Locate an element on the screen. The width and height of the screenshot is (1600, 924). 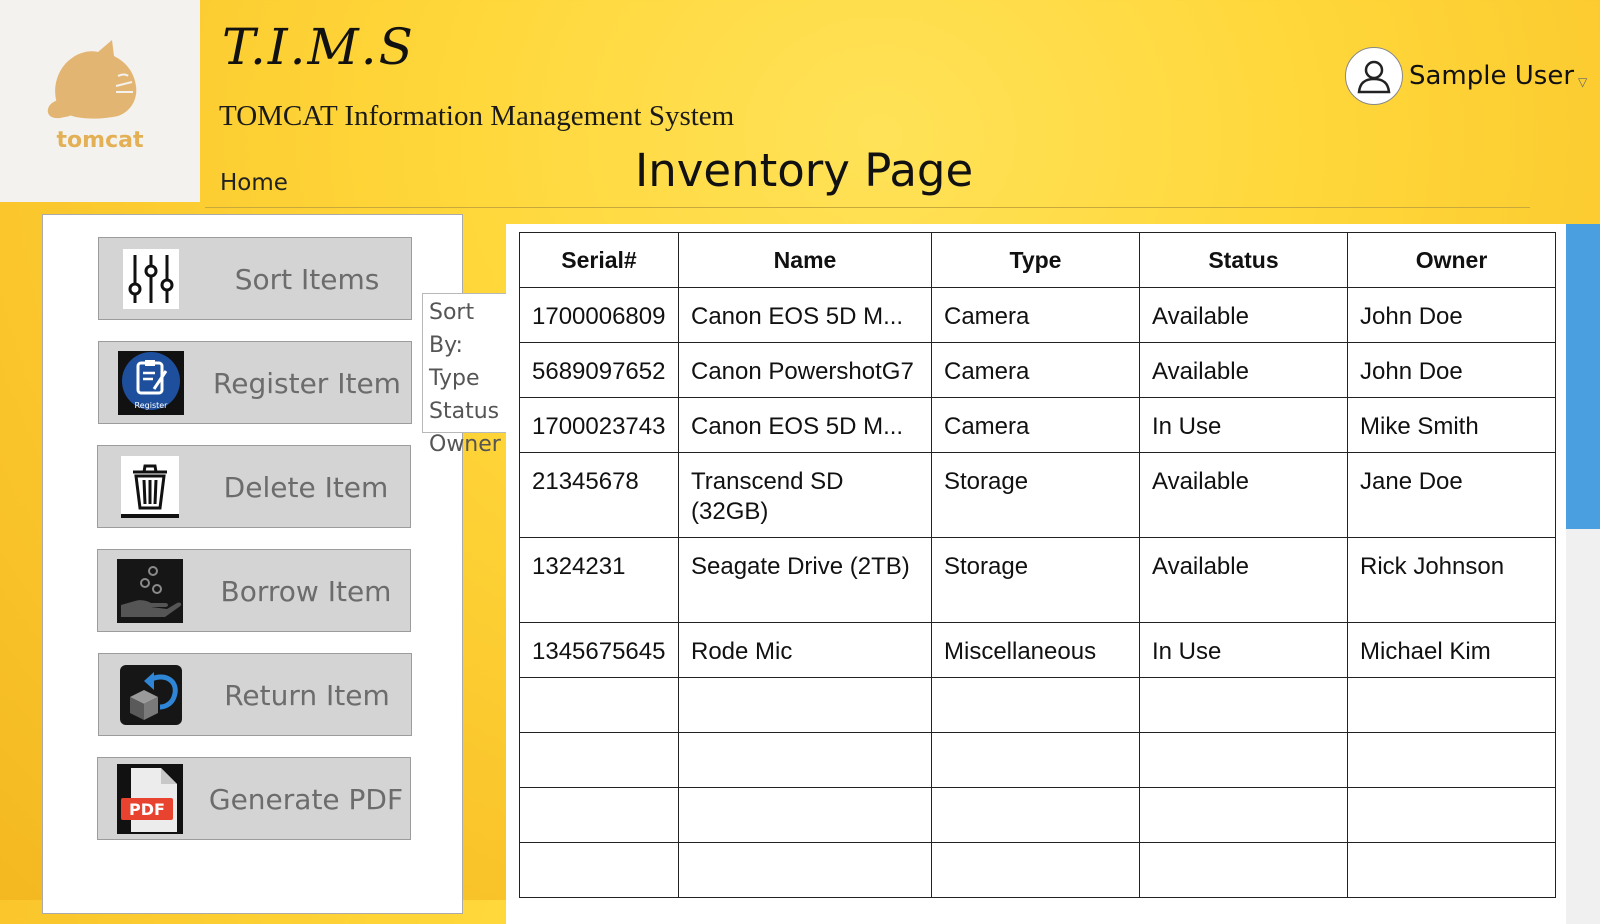
borrow-item-label: Borrow Item is located at coordinates (306, 591).